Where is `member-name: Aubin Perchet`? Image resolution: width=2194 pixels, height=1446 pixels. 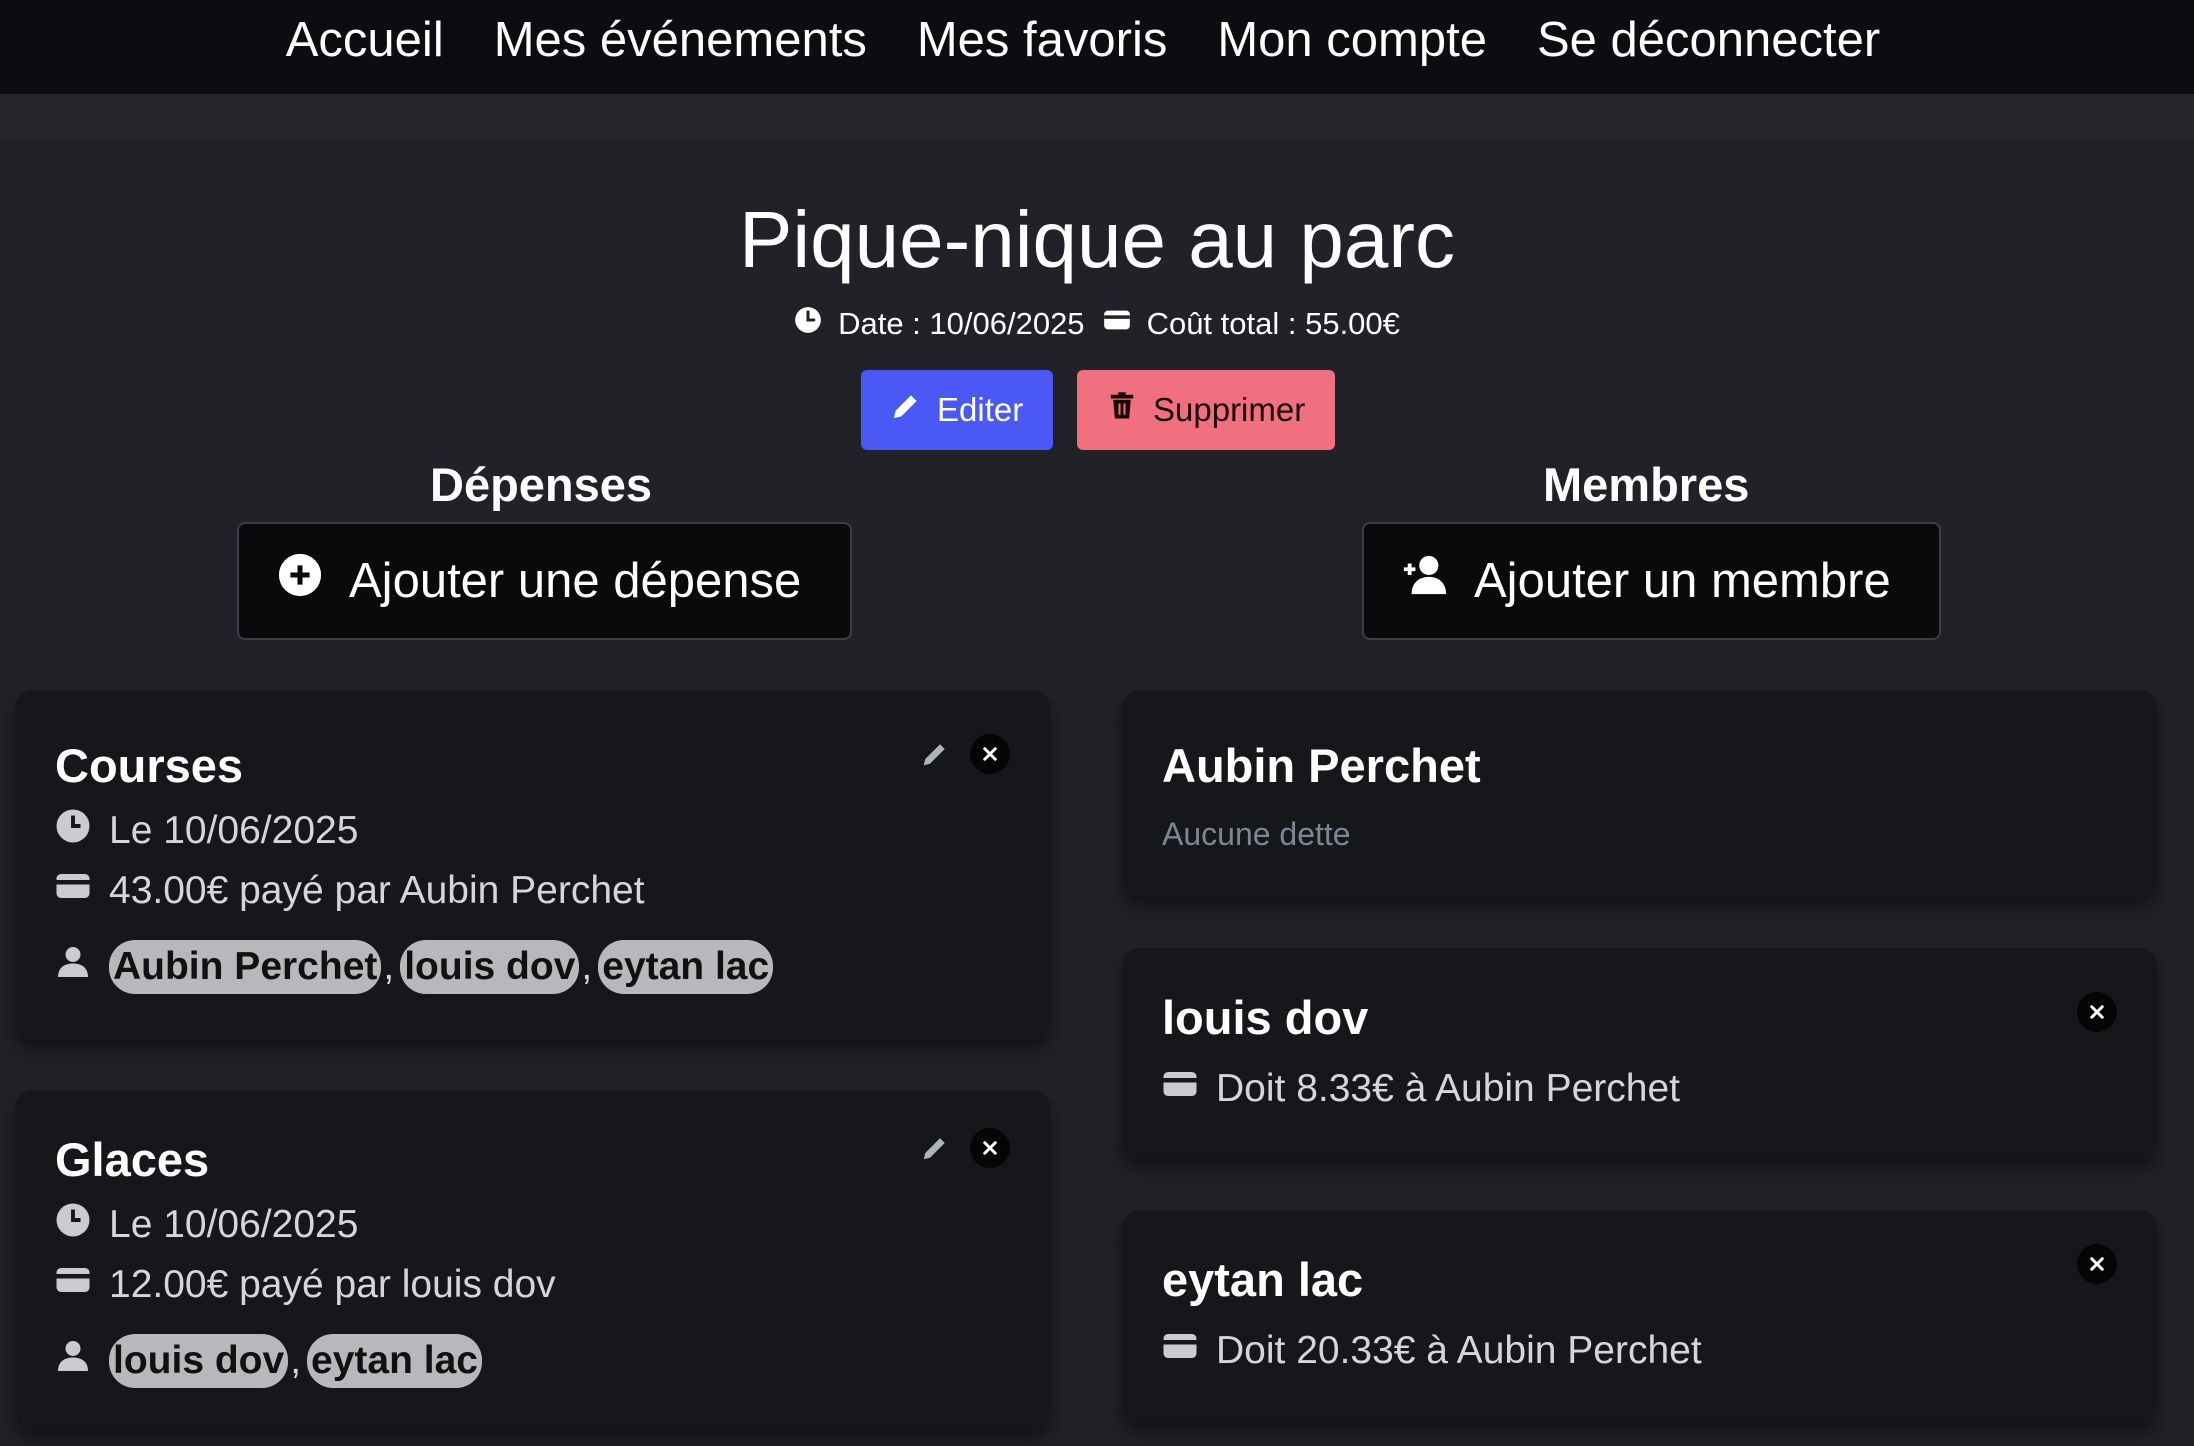
member-name: Aubin Perchet is located at coordinates (1321, 765).